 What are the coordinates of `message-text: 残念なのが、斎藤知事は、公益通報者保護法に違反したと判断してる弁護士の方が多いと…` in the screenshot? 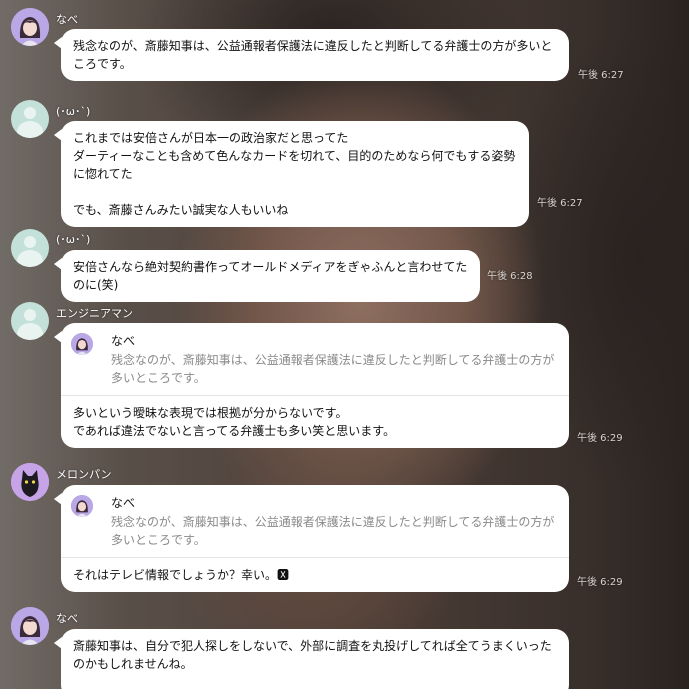 It's located at (313, 55).